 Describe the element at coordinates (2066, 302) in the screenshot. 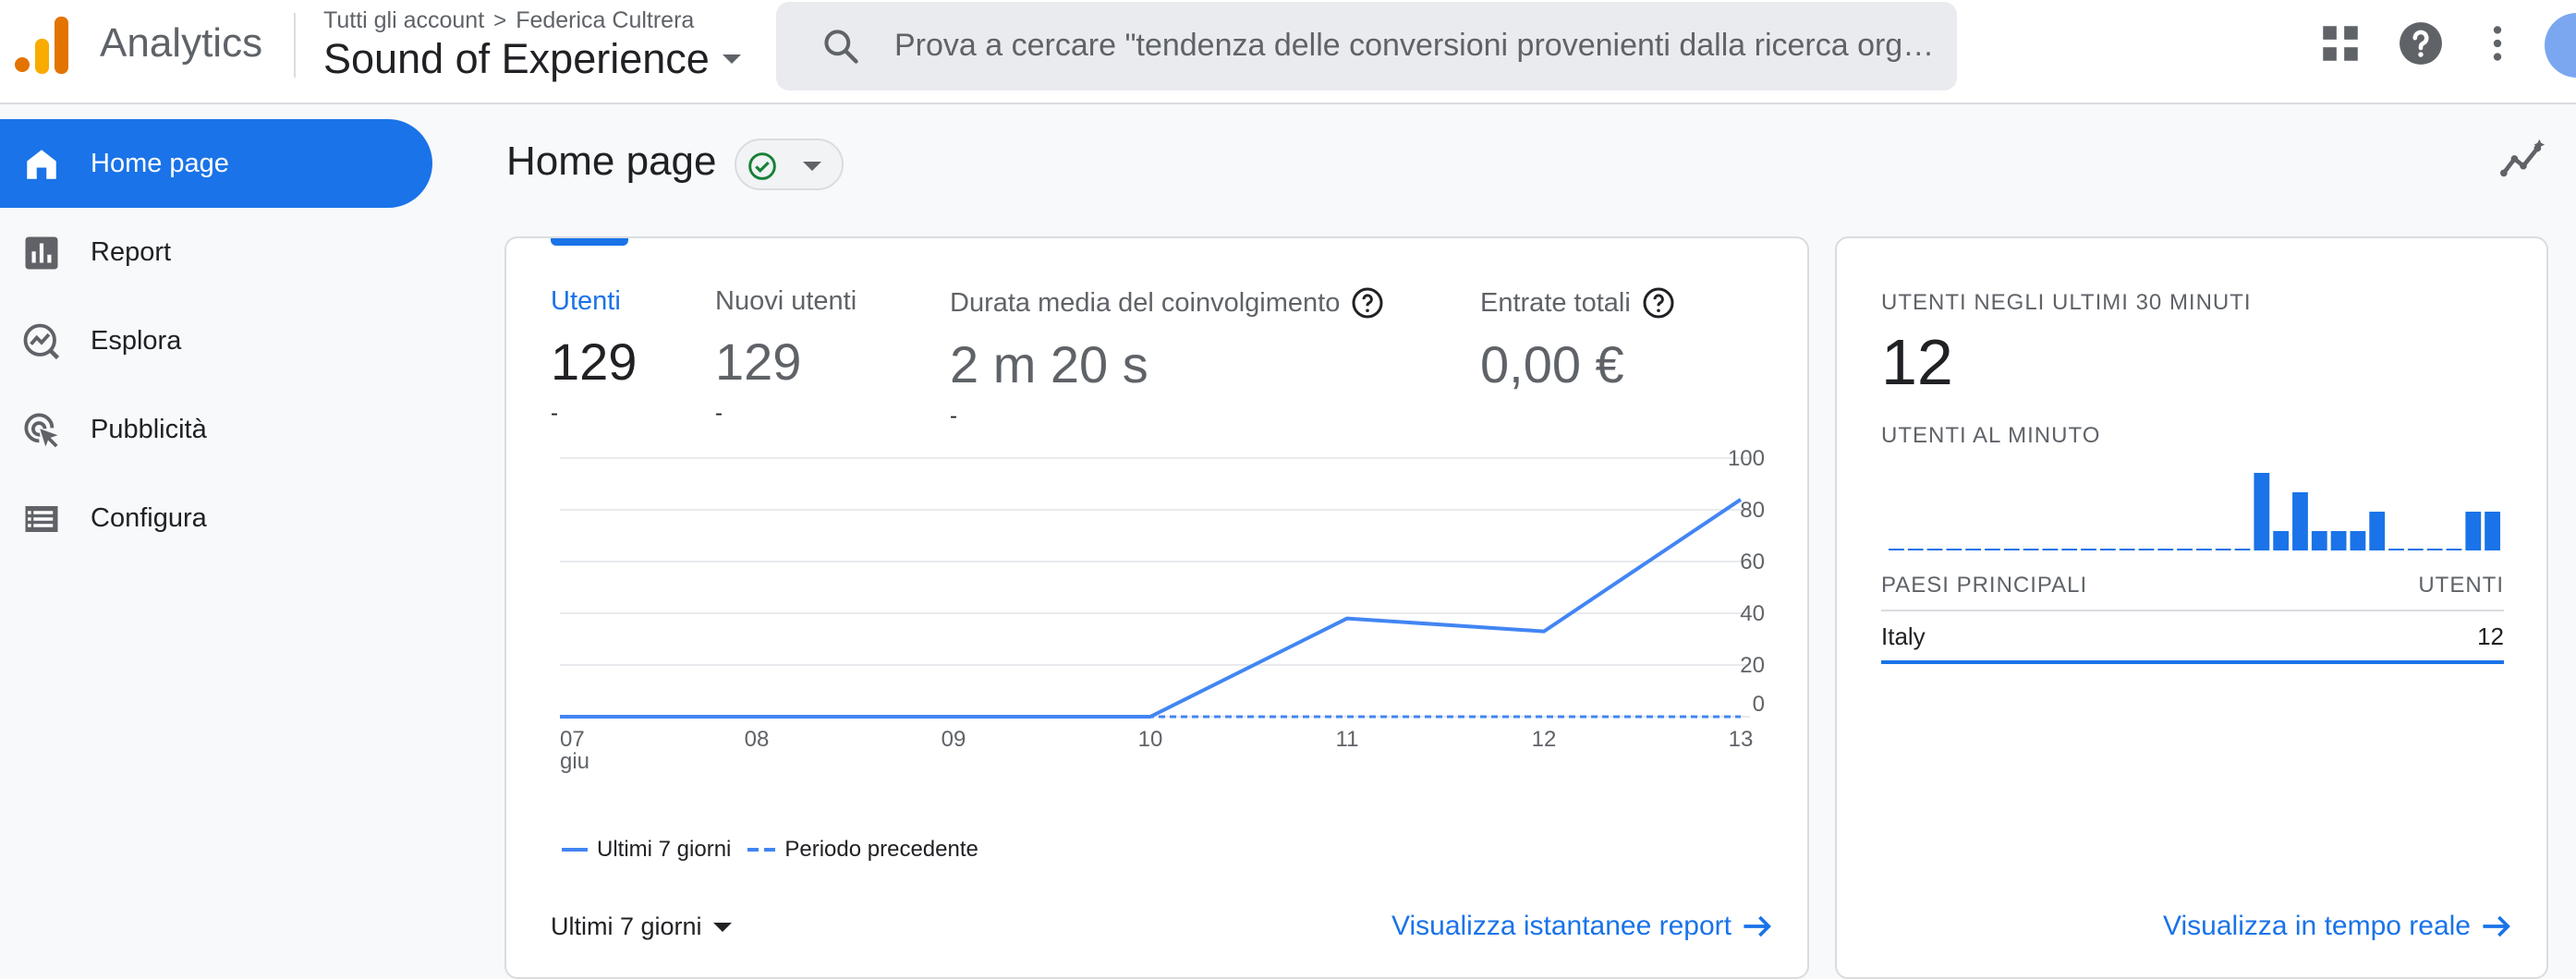

I see `realtime-title: UTENTI NEGLI ULTIMI 30 MINUTI` at that location.